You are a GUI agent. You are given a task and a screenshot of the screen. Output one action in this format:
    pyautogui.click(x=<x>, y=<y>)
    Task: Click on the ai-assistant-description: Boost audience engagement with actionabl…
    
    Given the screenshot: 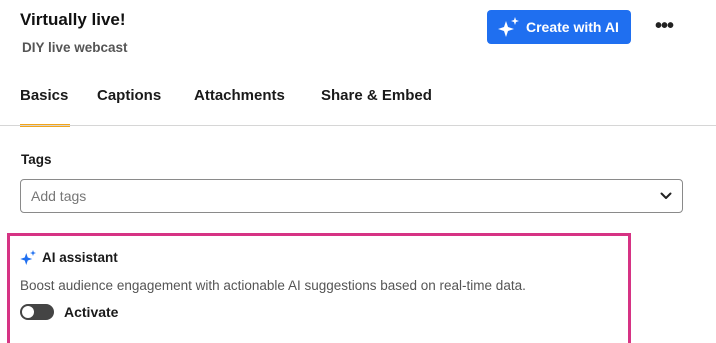 What is the action you would take?
    pyautogui.click(x=273, y=285)
    